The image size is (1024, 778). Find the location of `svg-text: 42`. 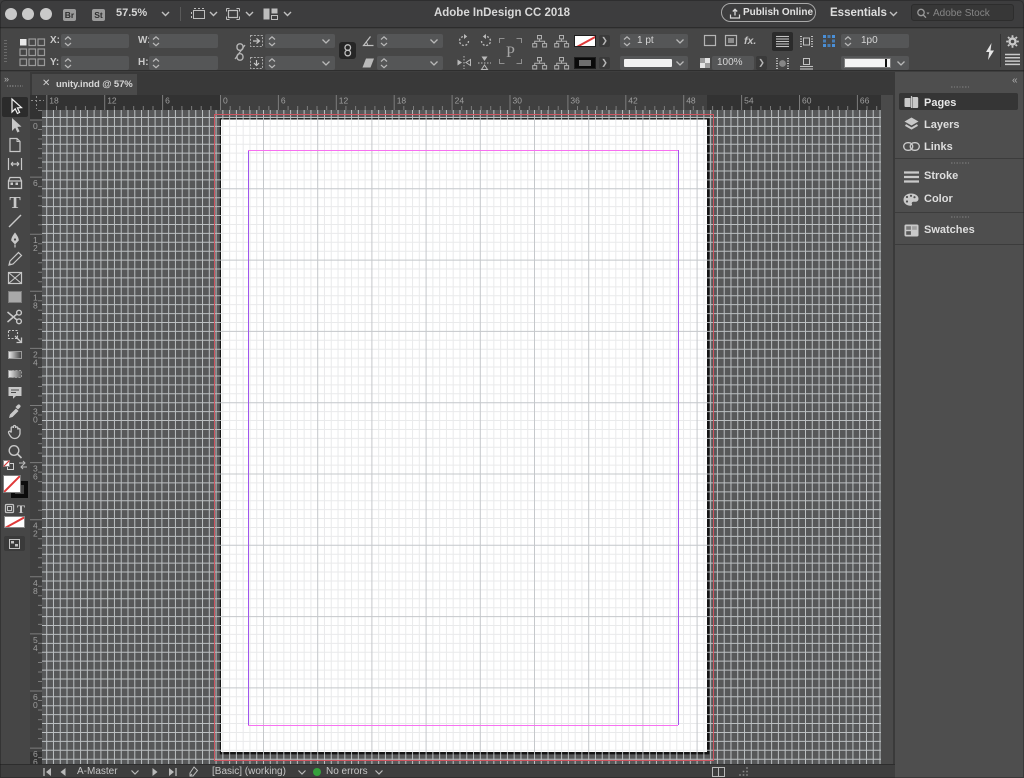

svg-text: 42 is located at coordinates (633, 101).